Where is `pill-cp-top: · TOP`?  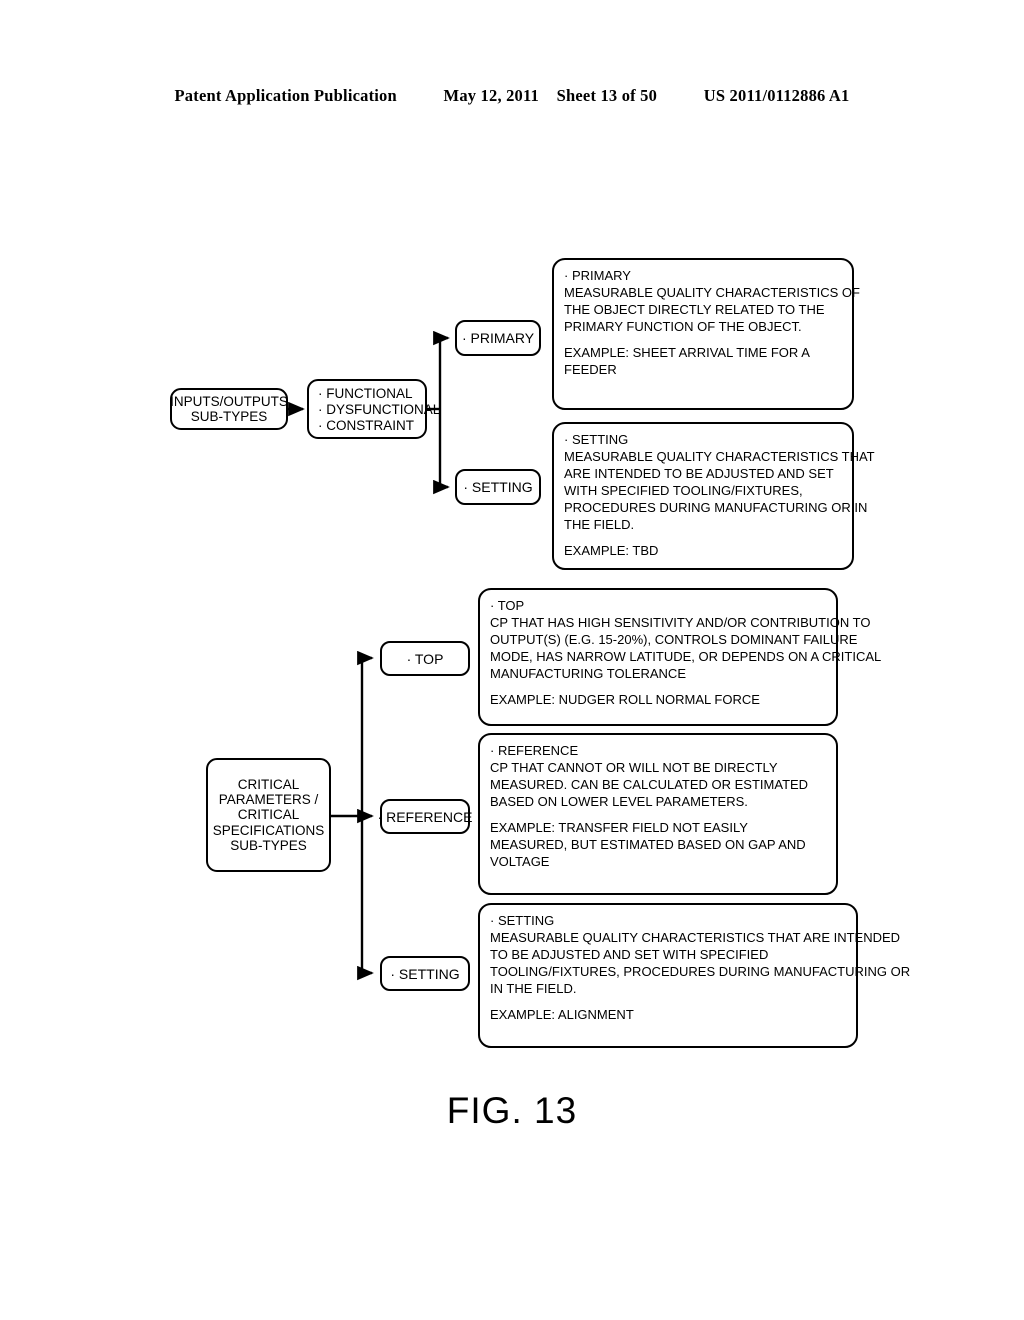 pill-cp-top: · TOP is located at coordinates (425, 658).